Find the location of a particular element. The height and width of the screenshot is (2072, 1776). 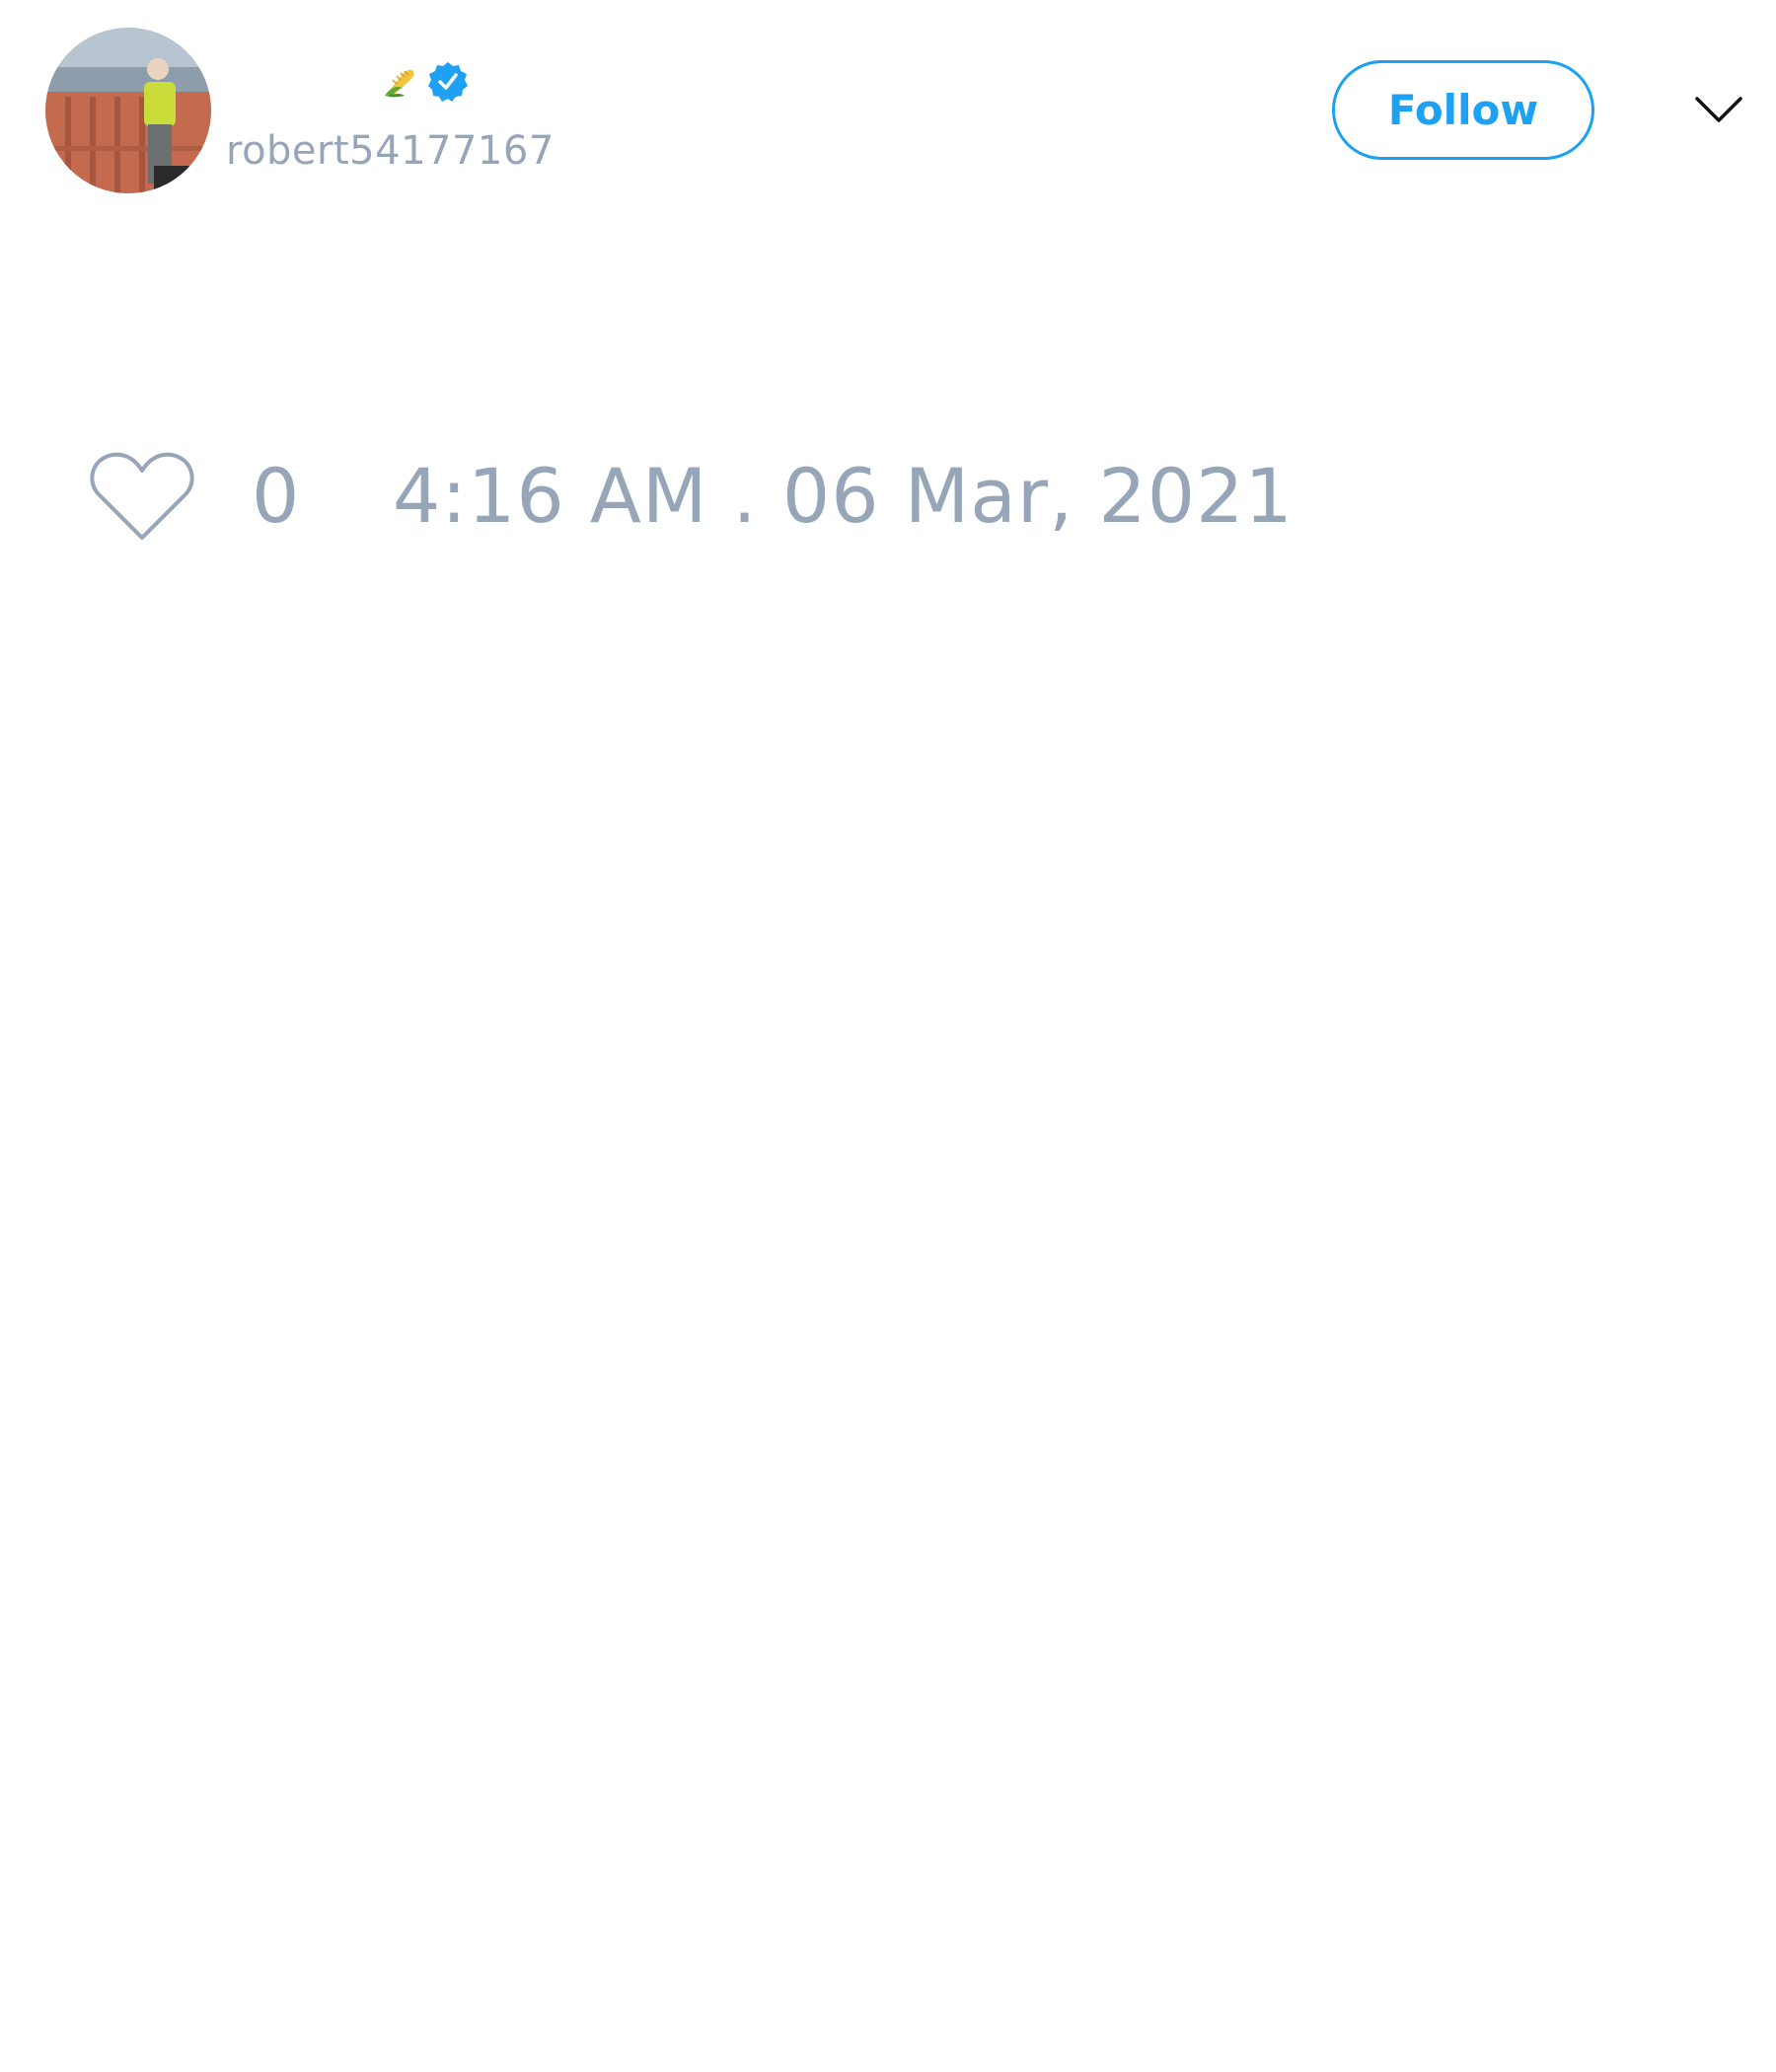

verified-badge-icon is located at coordinates (448, 82).